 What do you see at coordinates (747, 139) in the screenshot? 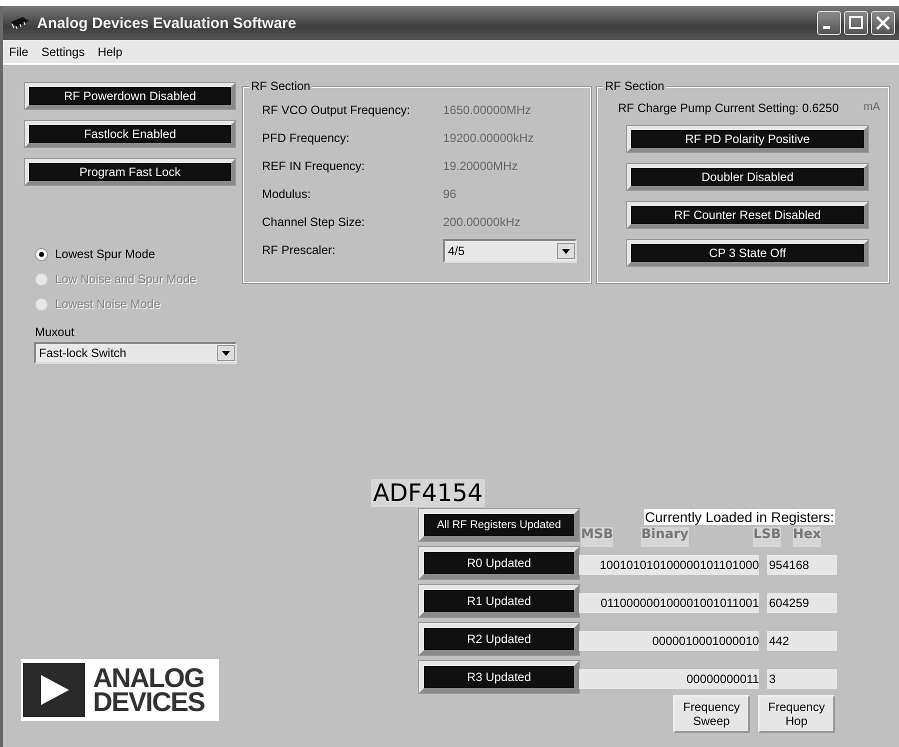
I see `status-button: RF PD Polarity Positive` at bounding box center [747, 139].